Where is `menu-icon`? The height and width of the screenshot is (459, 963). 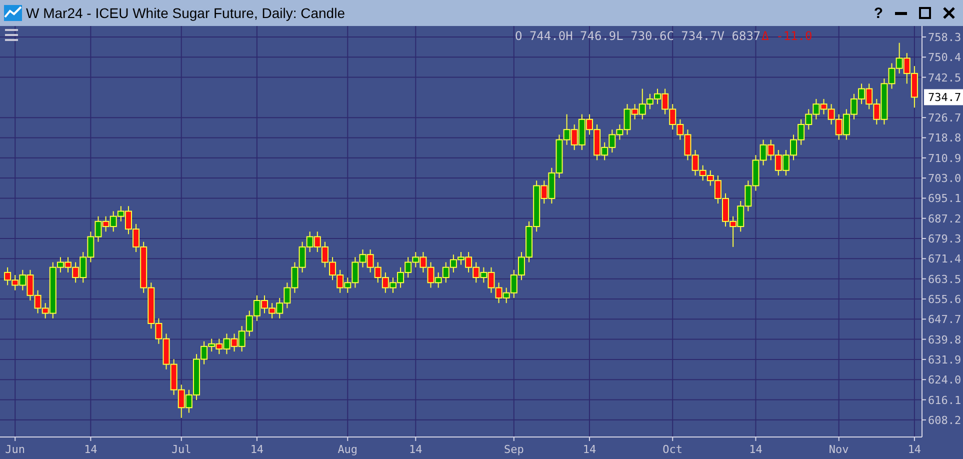 menu-icon is located at coordinates (11, 35).